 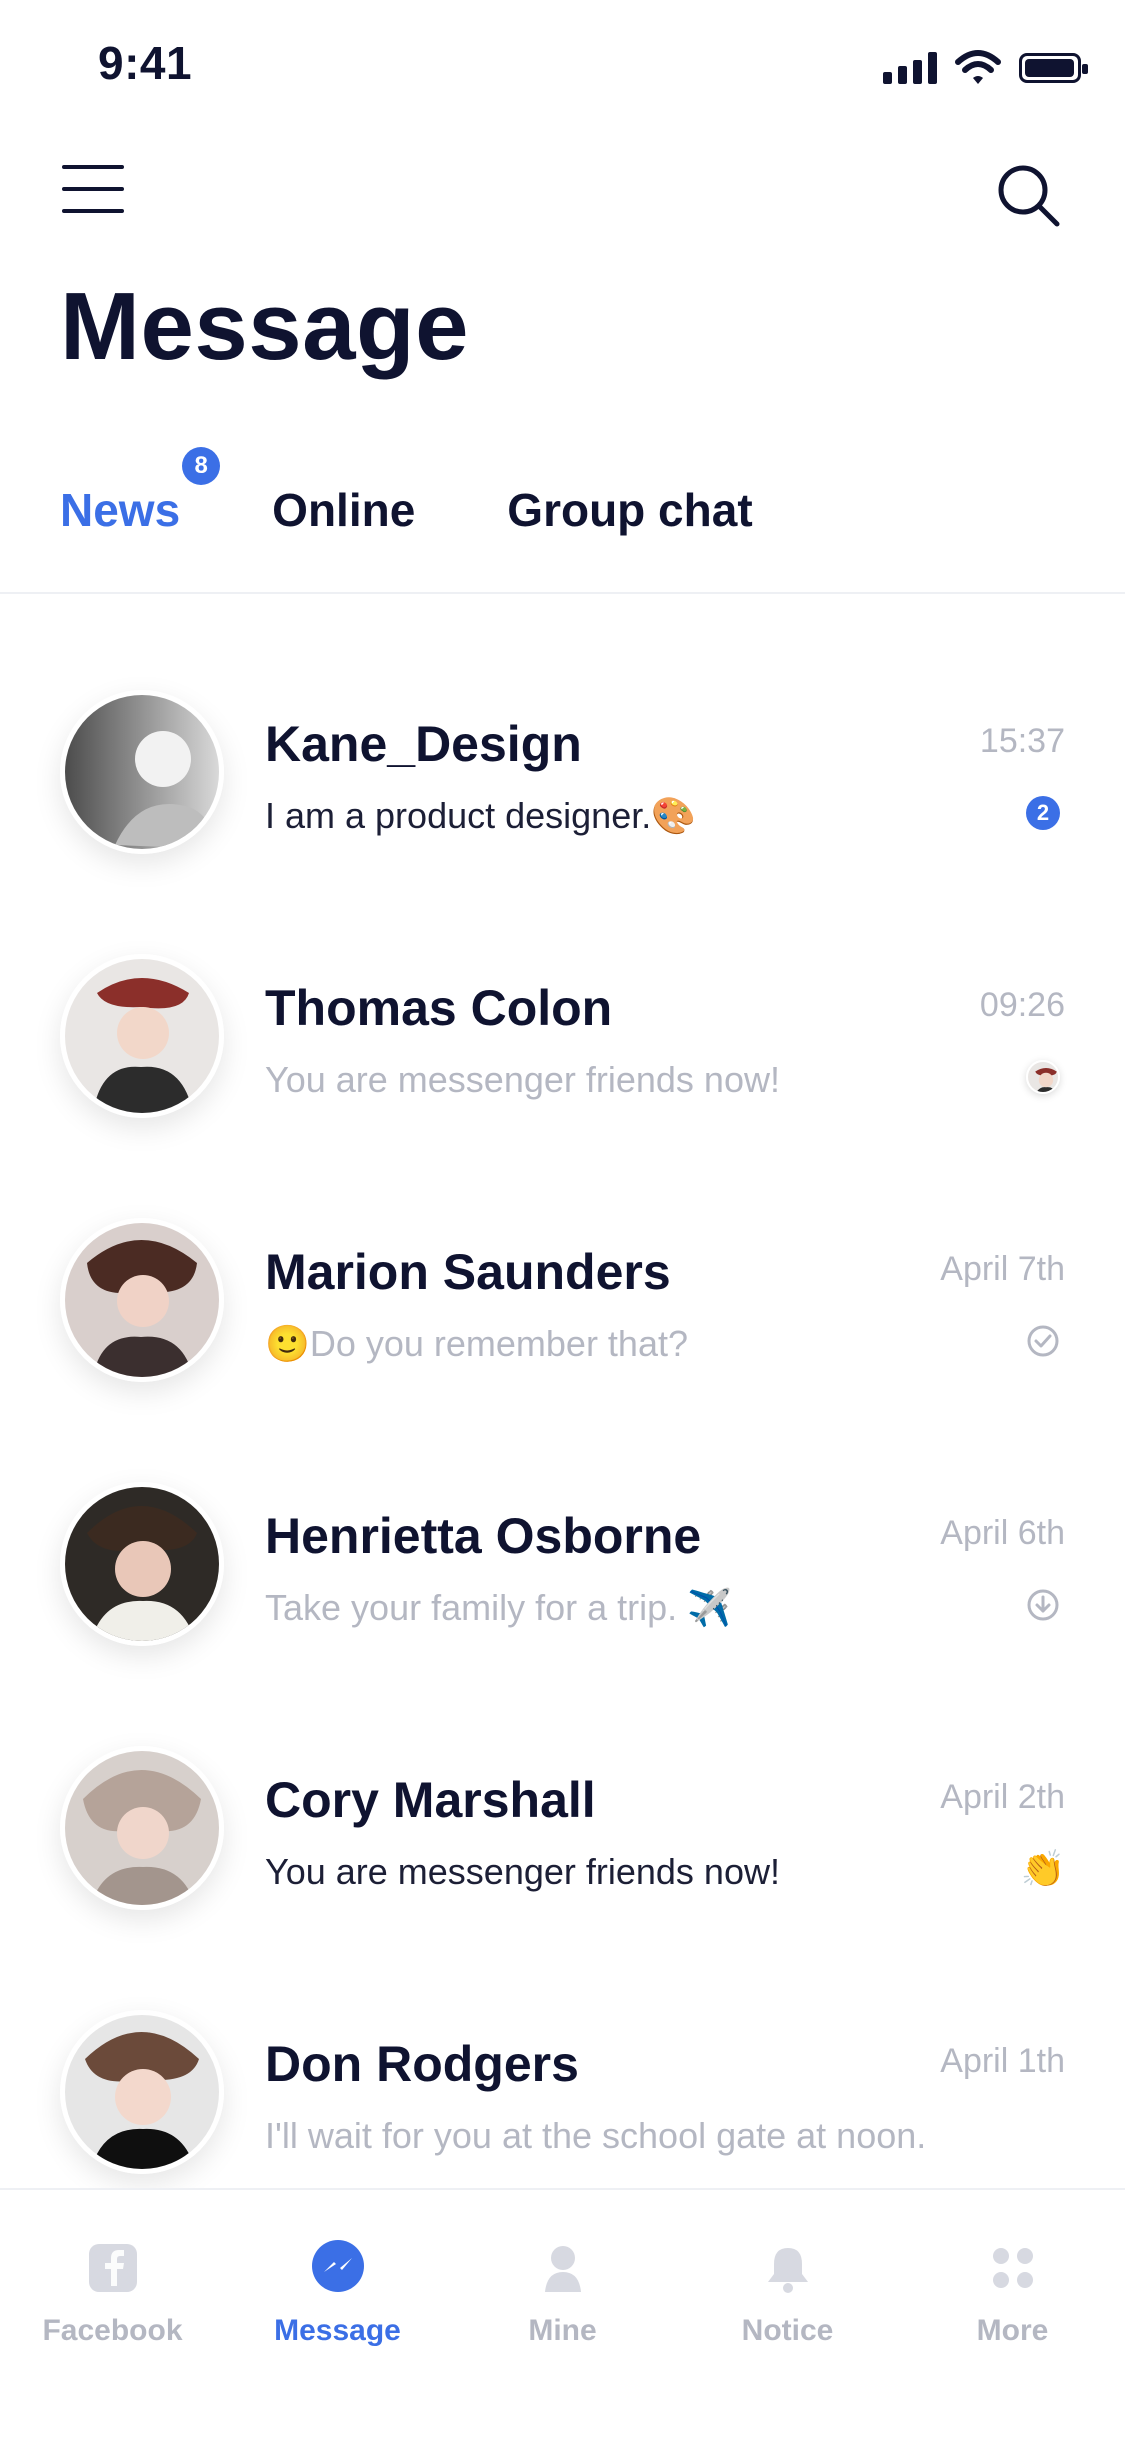 I want to click on check-circle-icon, so click(x=1043, y=1341).